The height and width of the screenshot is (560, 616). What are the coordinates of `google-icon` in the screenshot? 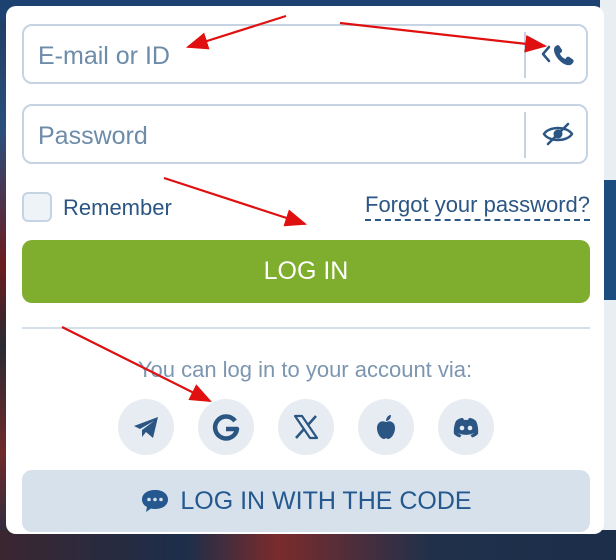 It's located at (226, 427).